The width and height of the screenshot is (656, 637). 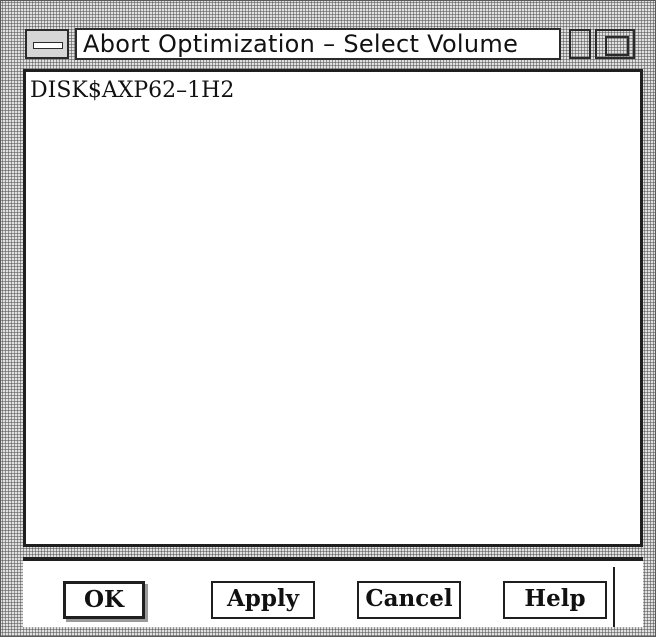 I want to click on title-bar-spacer, so click(x=580, y=44).